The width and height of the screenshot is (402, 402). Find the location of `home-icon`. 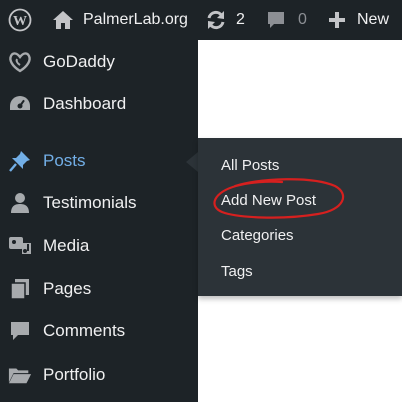

home-icon is located at coordinates (63, 20).